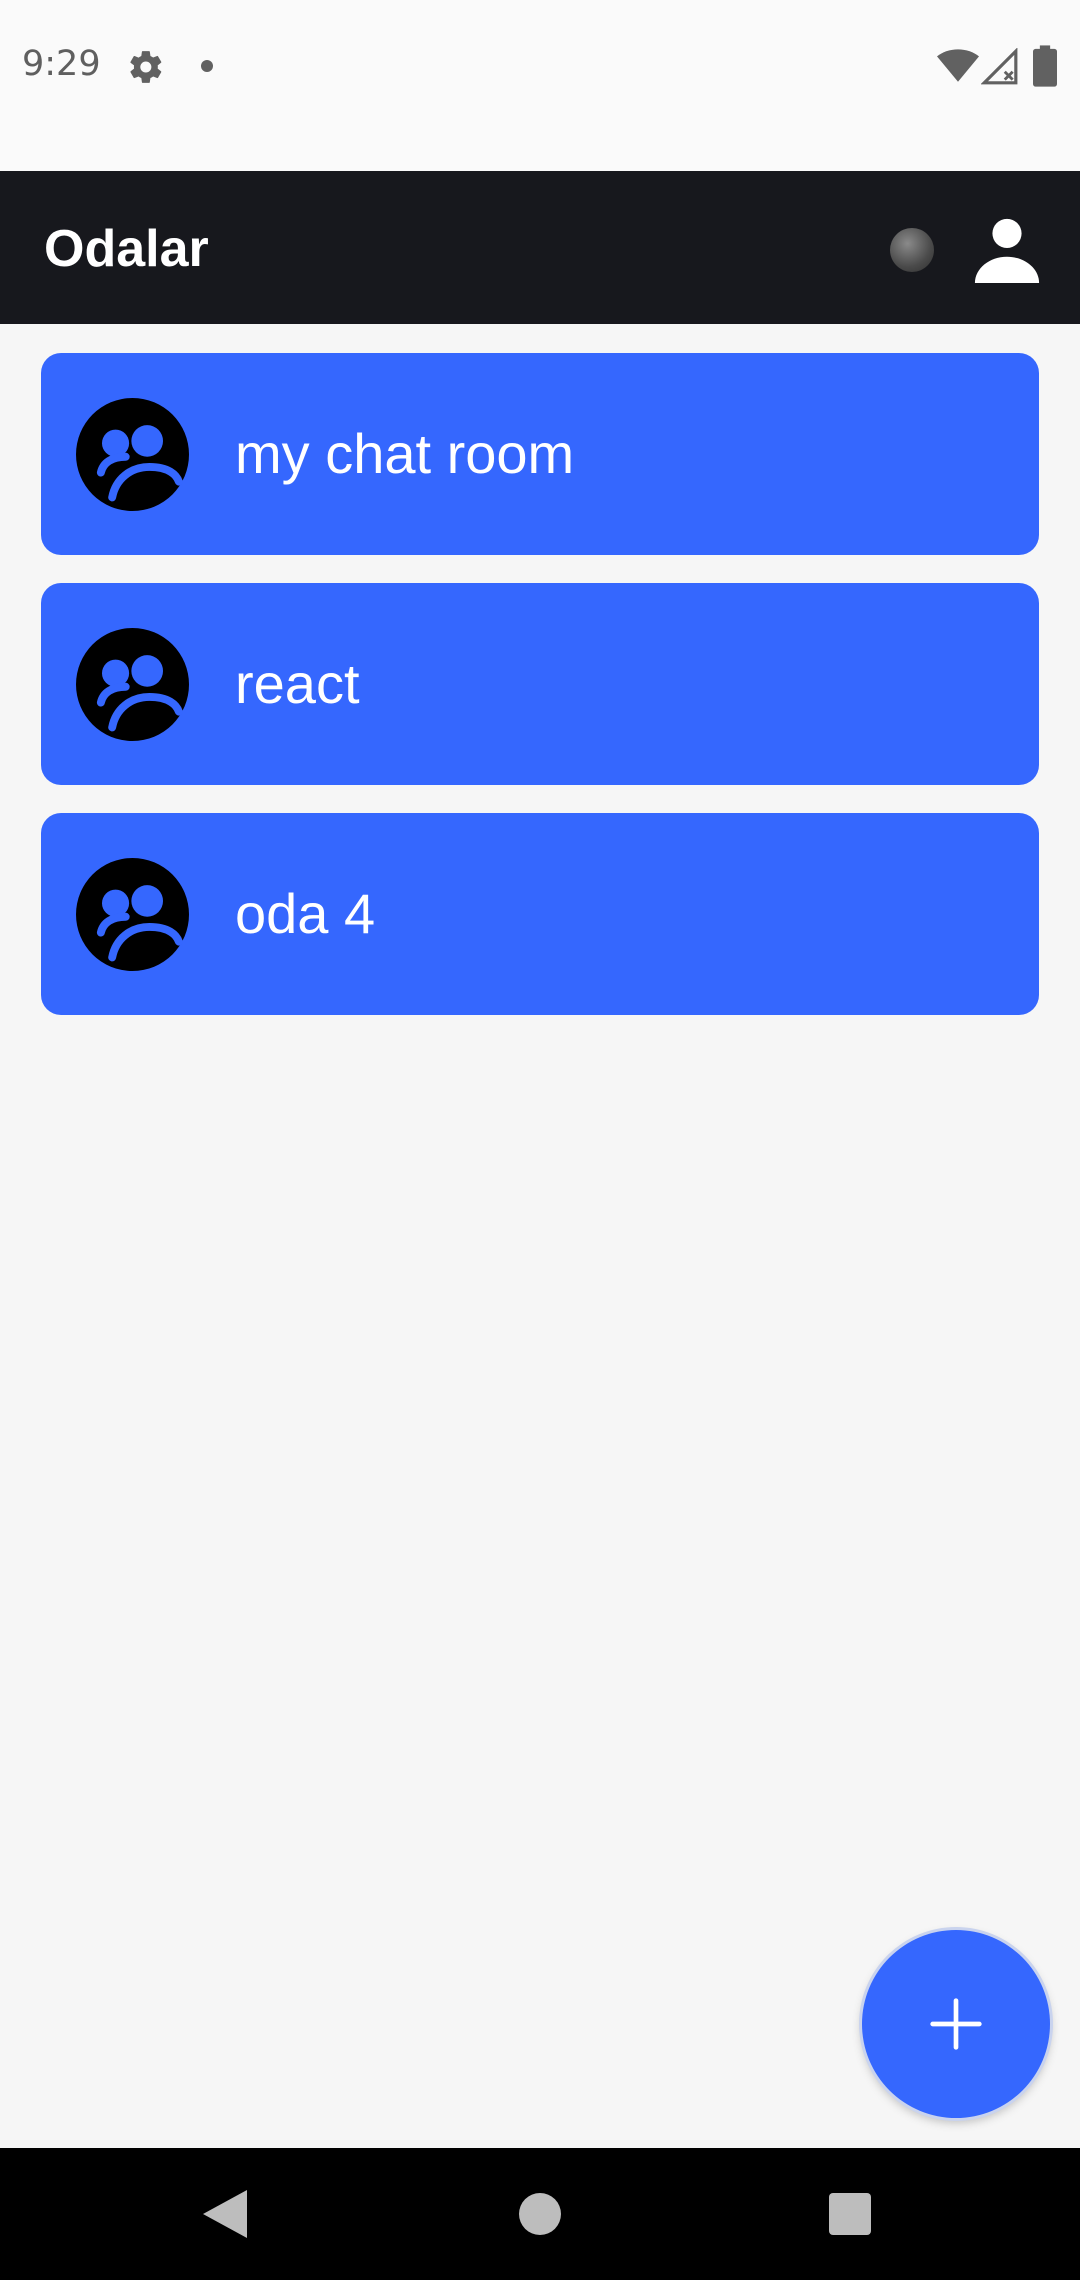 The image size is (1080, 2280). What do you see at coordinates (297, 683) in the screenshot?
I see `room-name: react` at bounding box center [297, 683].